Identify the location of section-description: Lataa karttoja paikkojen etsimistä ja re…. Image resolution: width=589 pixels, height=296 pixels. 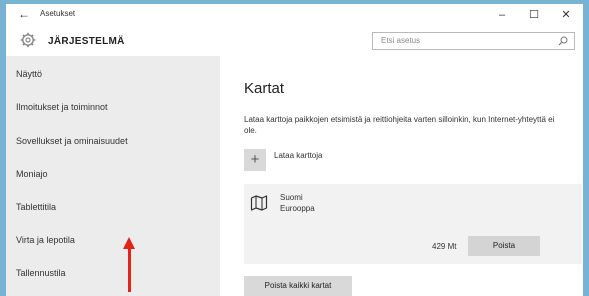
(399, 125).